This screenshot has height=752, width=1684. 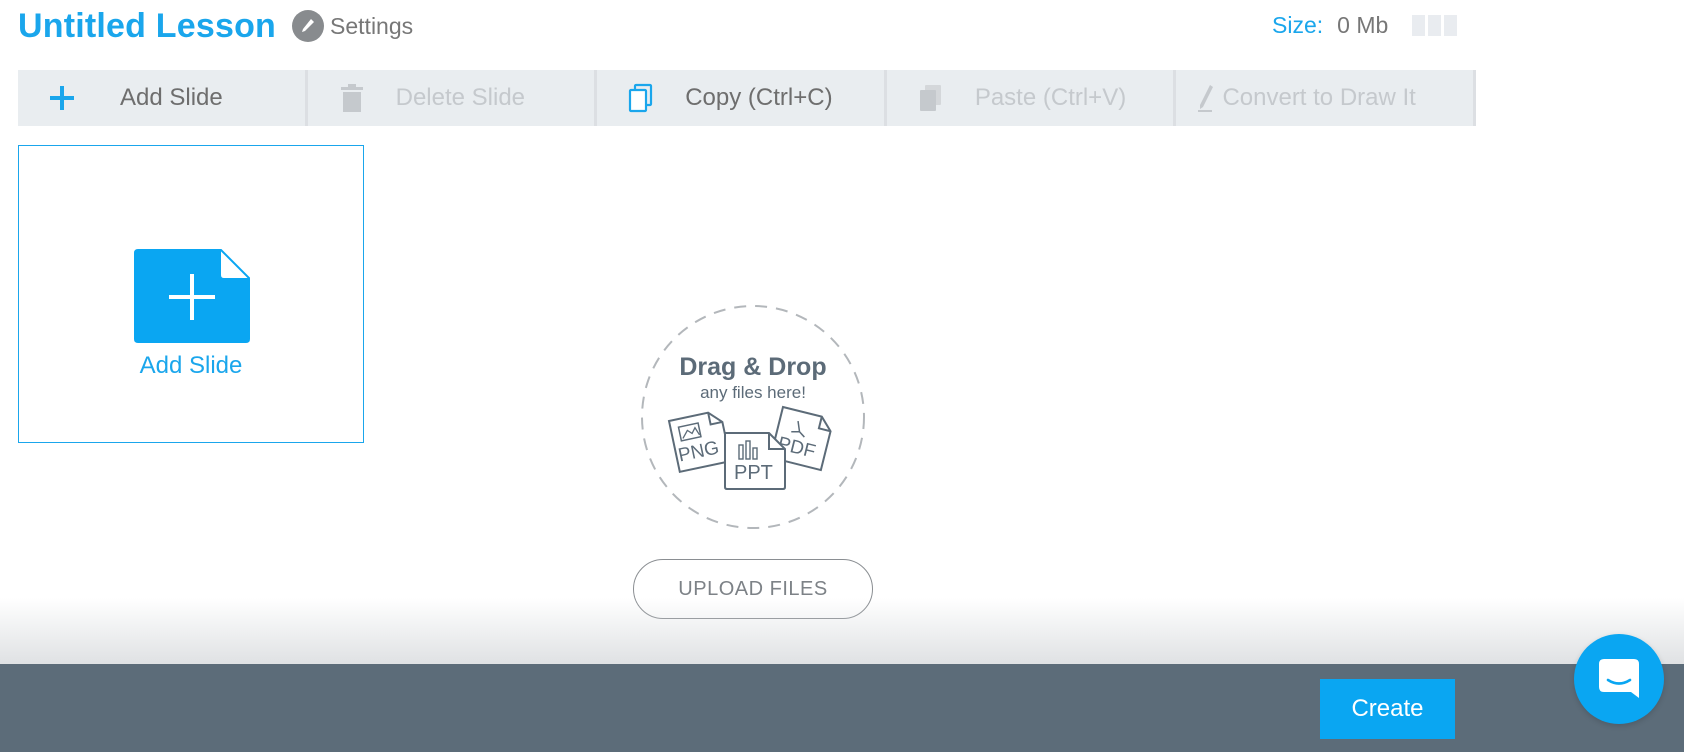 I want to click on lesson-title: Untitled Lesson, so click(x=147, y=26).